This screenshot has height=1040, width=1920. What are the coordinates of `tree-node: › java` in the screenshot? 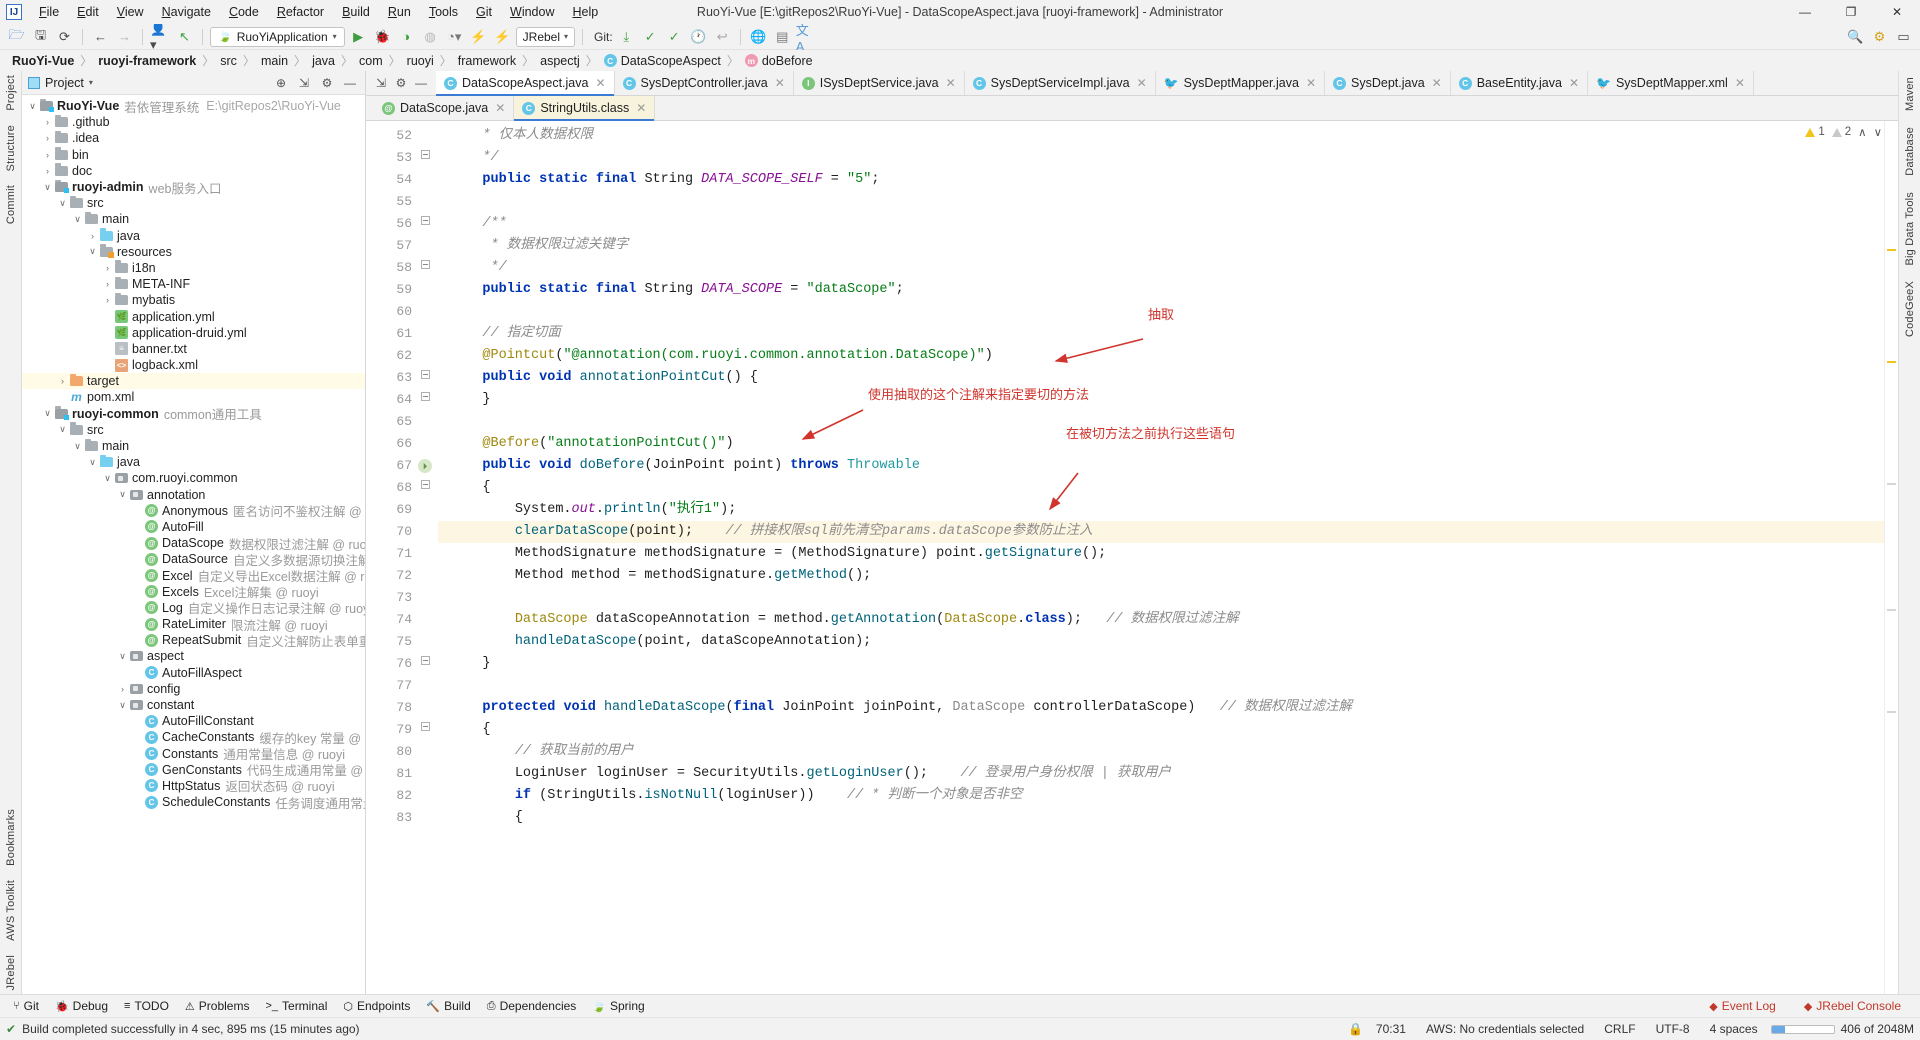 It's located at (193, 236).